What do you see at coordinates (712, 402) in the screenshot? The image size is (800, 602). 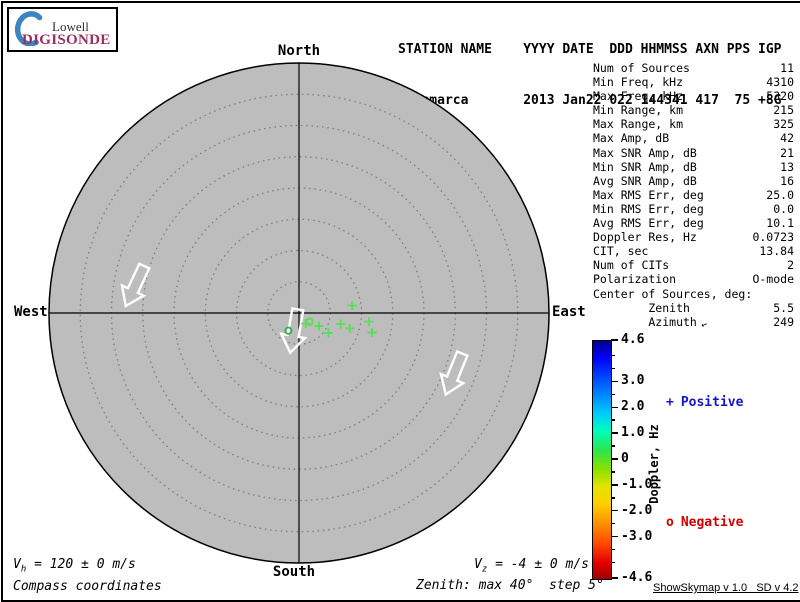 I see `legend-positive-label: Positive` at bounding box center [712, 402].